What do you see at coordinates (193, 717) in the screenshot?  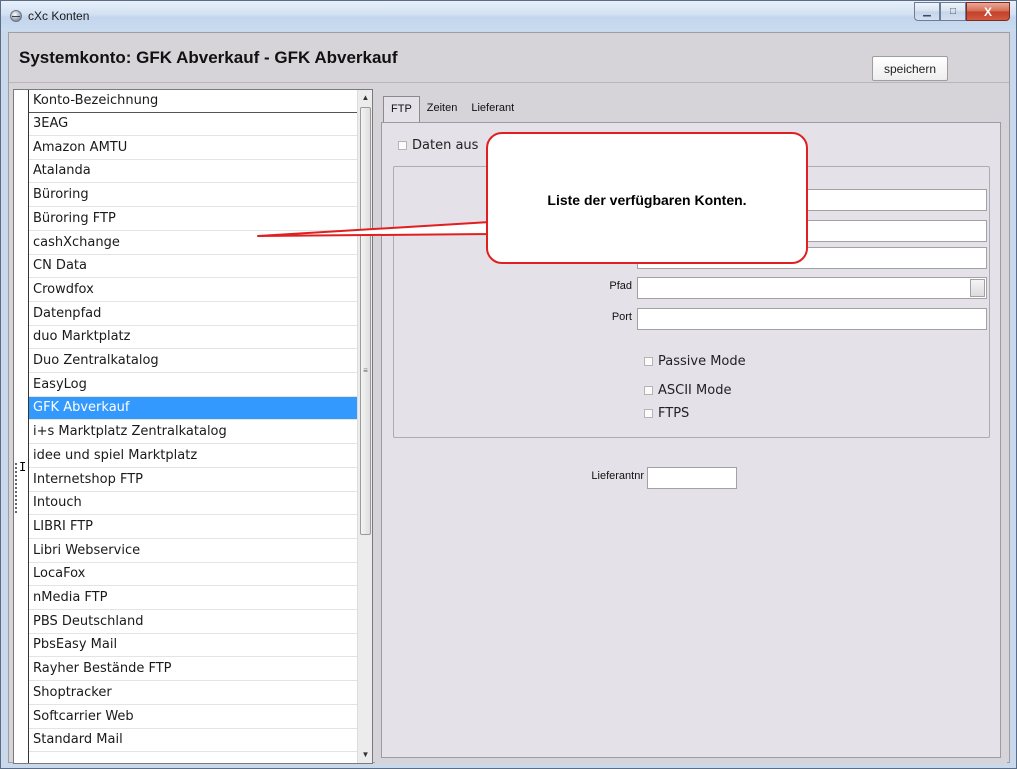 I see `list-item: Softcarrier Web` at bounding box center [193, 717].